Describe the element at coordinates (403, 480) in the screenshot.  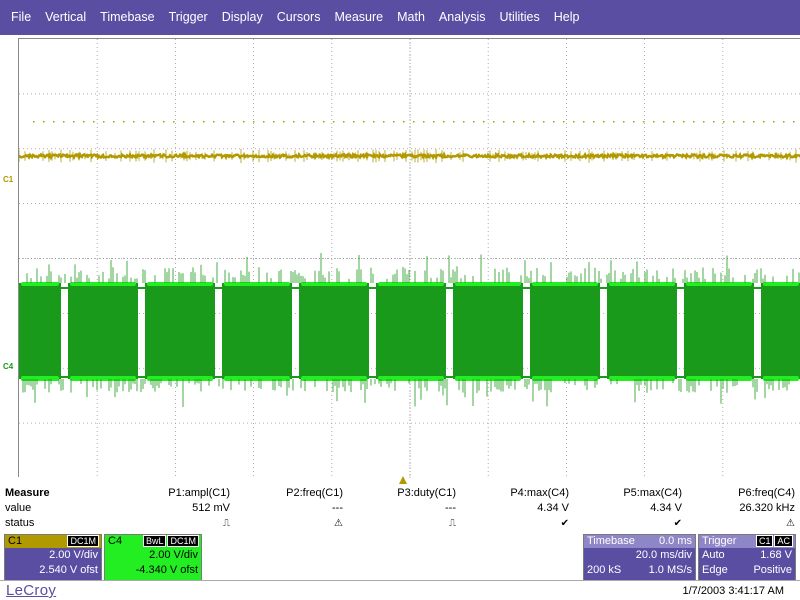
I see `trigger-position-marker` at that location.